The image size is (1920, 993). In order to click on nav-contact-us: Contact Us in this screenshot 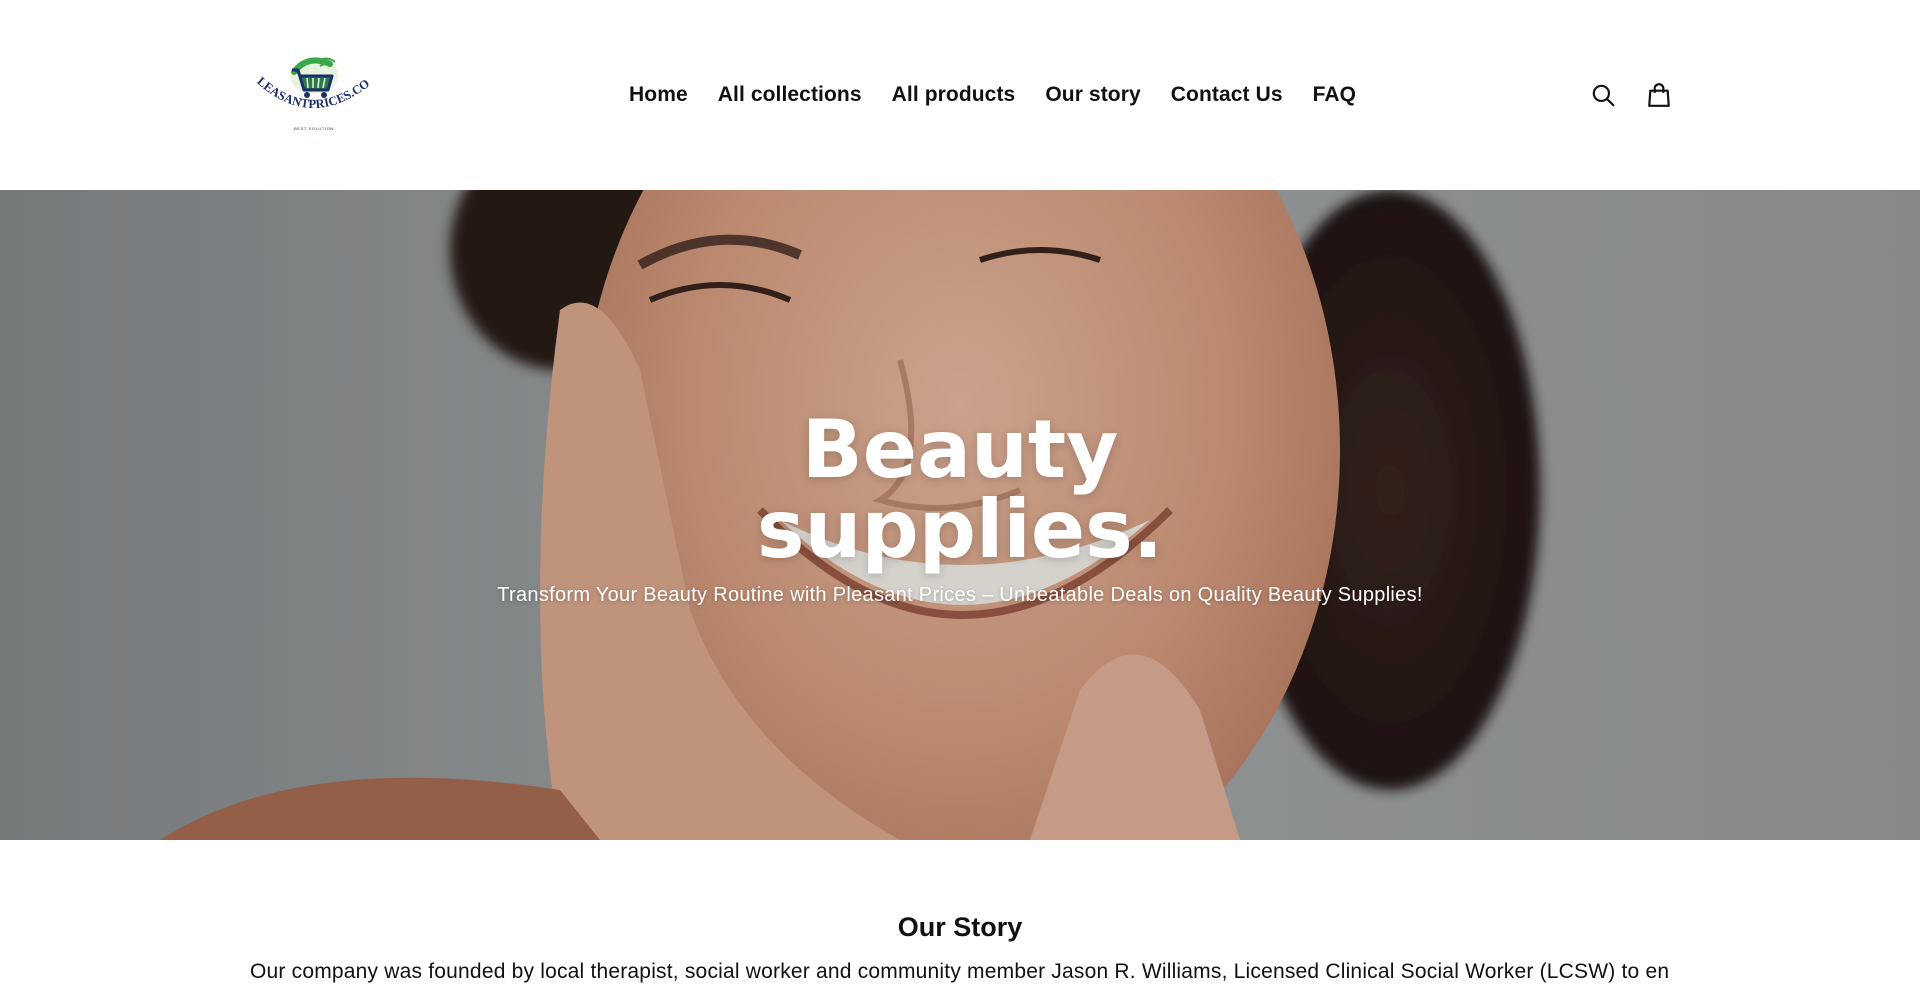, I will do `click(1227, 95)`.